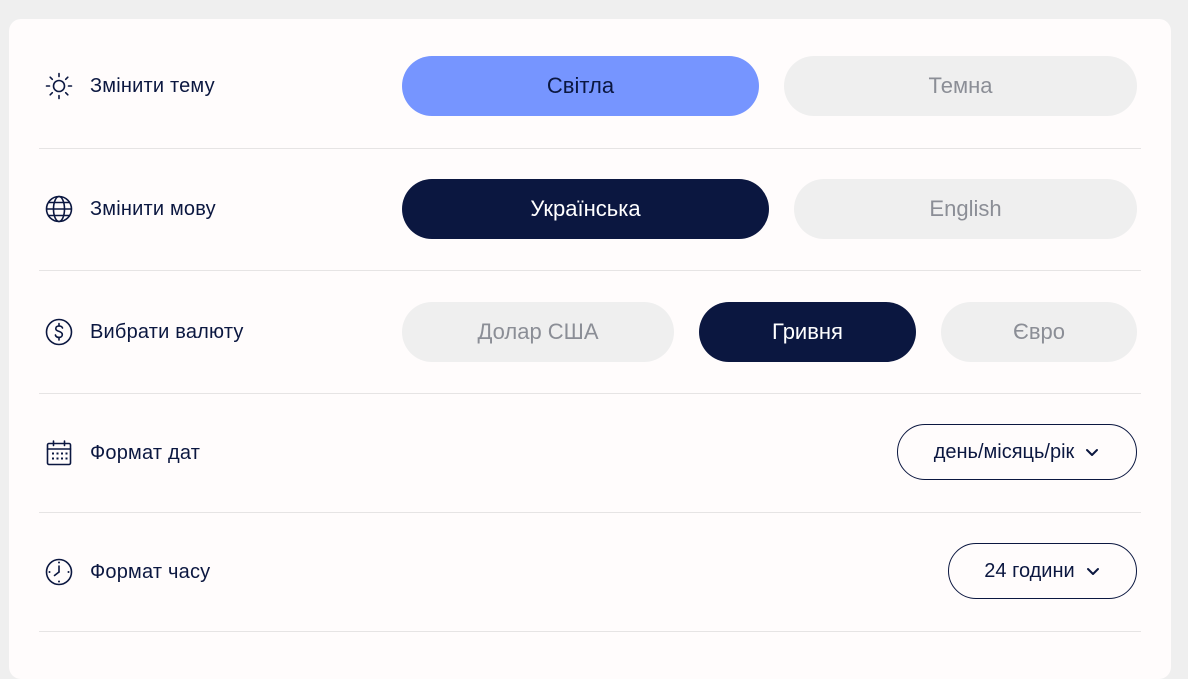 The image size is (1188, 679). Describe the element at coordinates (960, 86) in the screenshot. I see `theme-option-dark: Темна` at that location.